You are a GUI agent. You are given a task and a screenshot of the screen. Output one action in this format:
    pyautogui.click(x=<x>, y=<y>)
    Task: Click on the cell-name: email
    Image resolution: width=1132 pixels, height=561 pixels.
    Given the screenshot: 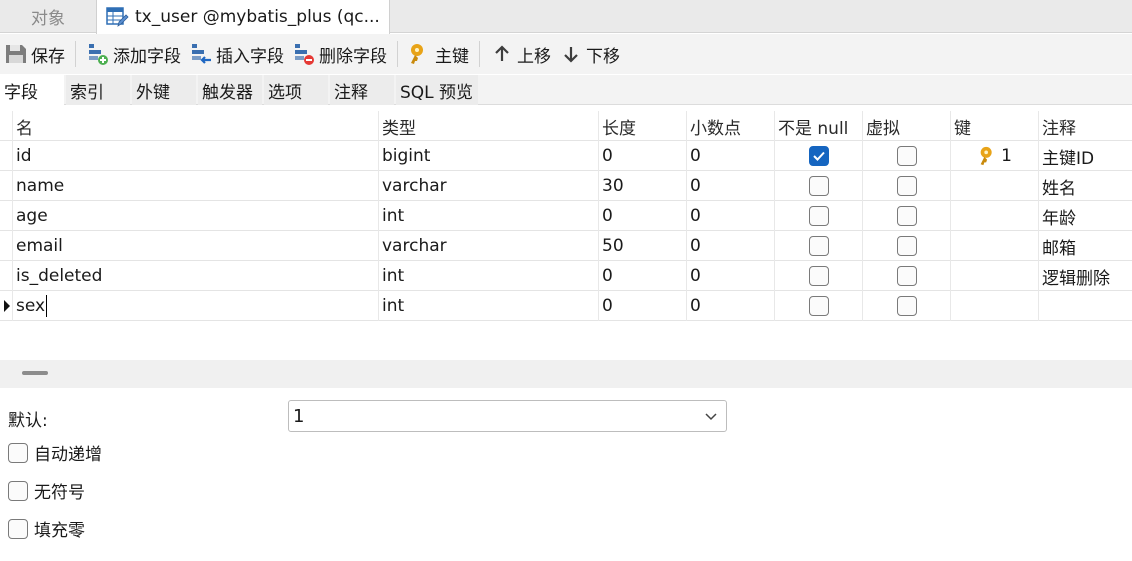 What is the action you would take?
    pyautogui.click(x=195, y=246)
    